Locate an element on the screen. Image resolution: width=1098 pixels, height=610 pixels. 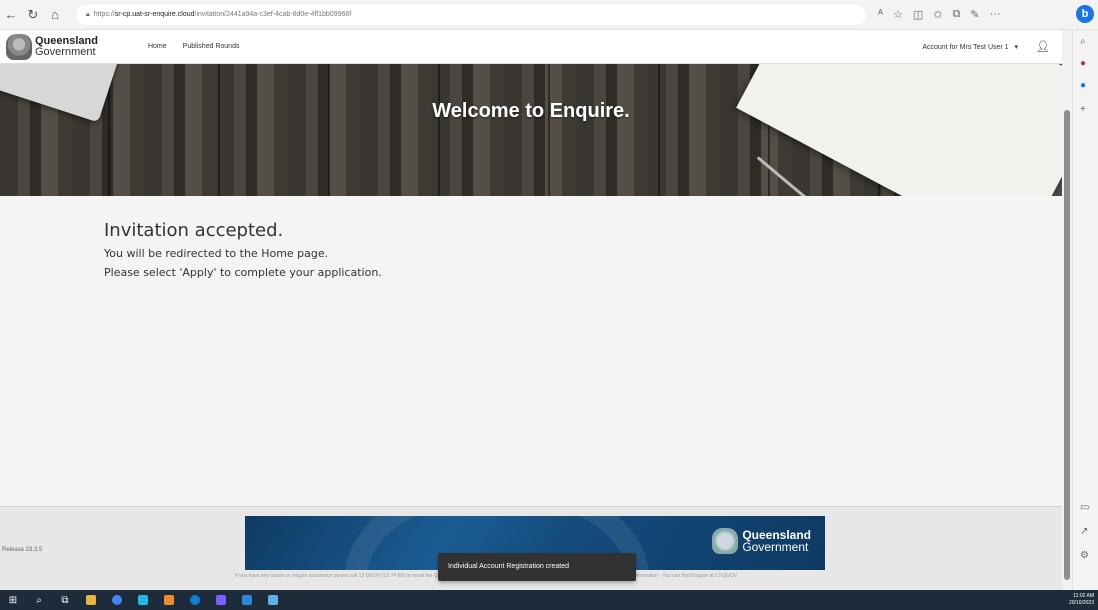
clock-date: 20/10/2023 is located at coordinates (1081, 603).